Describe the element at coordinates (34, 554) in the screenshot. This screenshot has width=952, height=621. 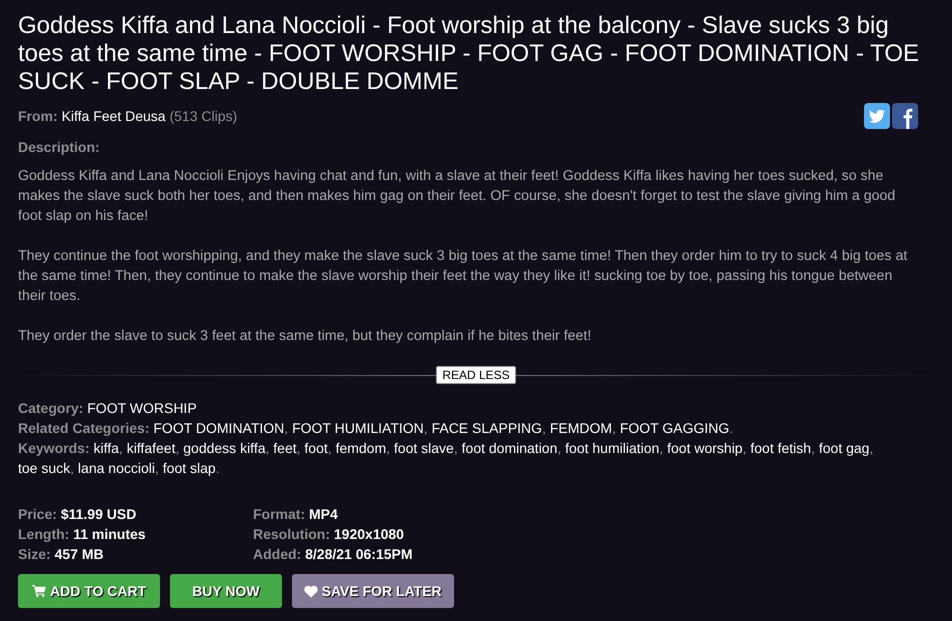
I see `detail-label: Size:` at that location.